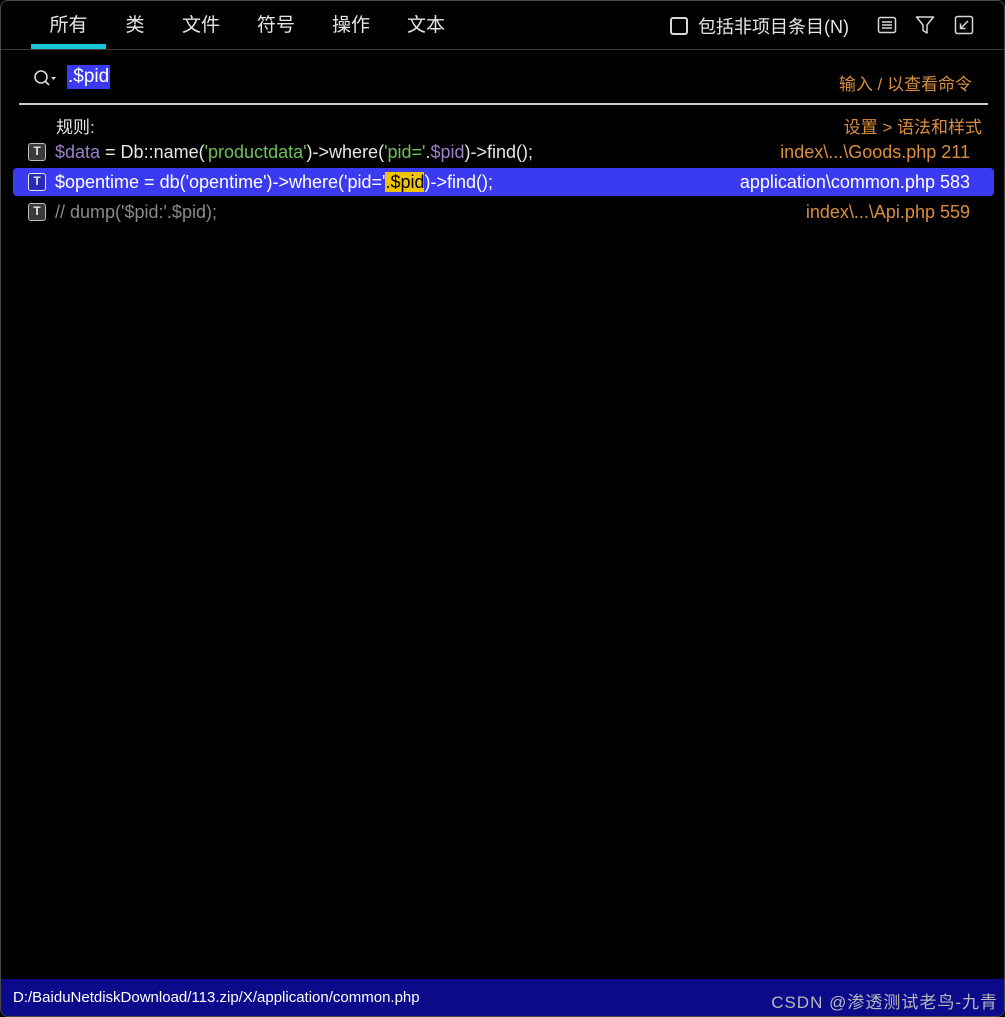  Describe the element at coordinates (405, 182) in the screenshot. I see `match-highlight: .$pid` at that location.